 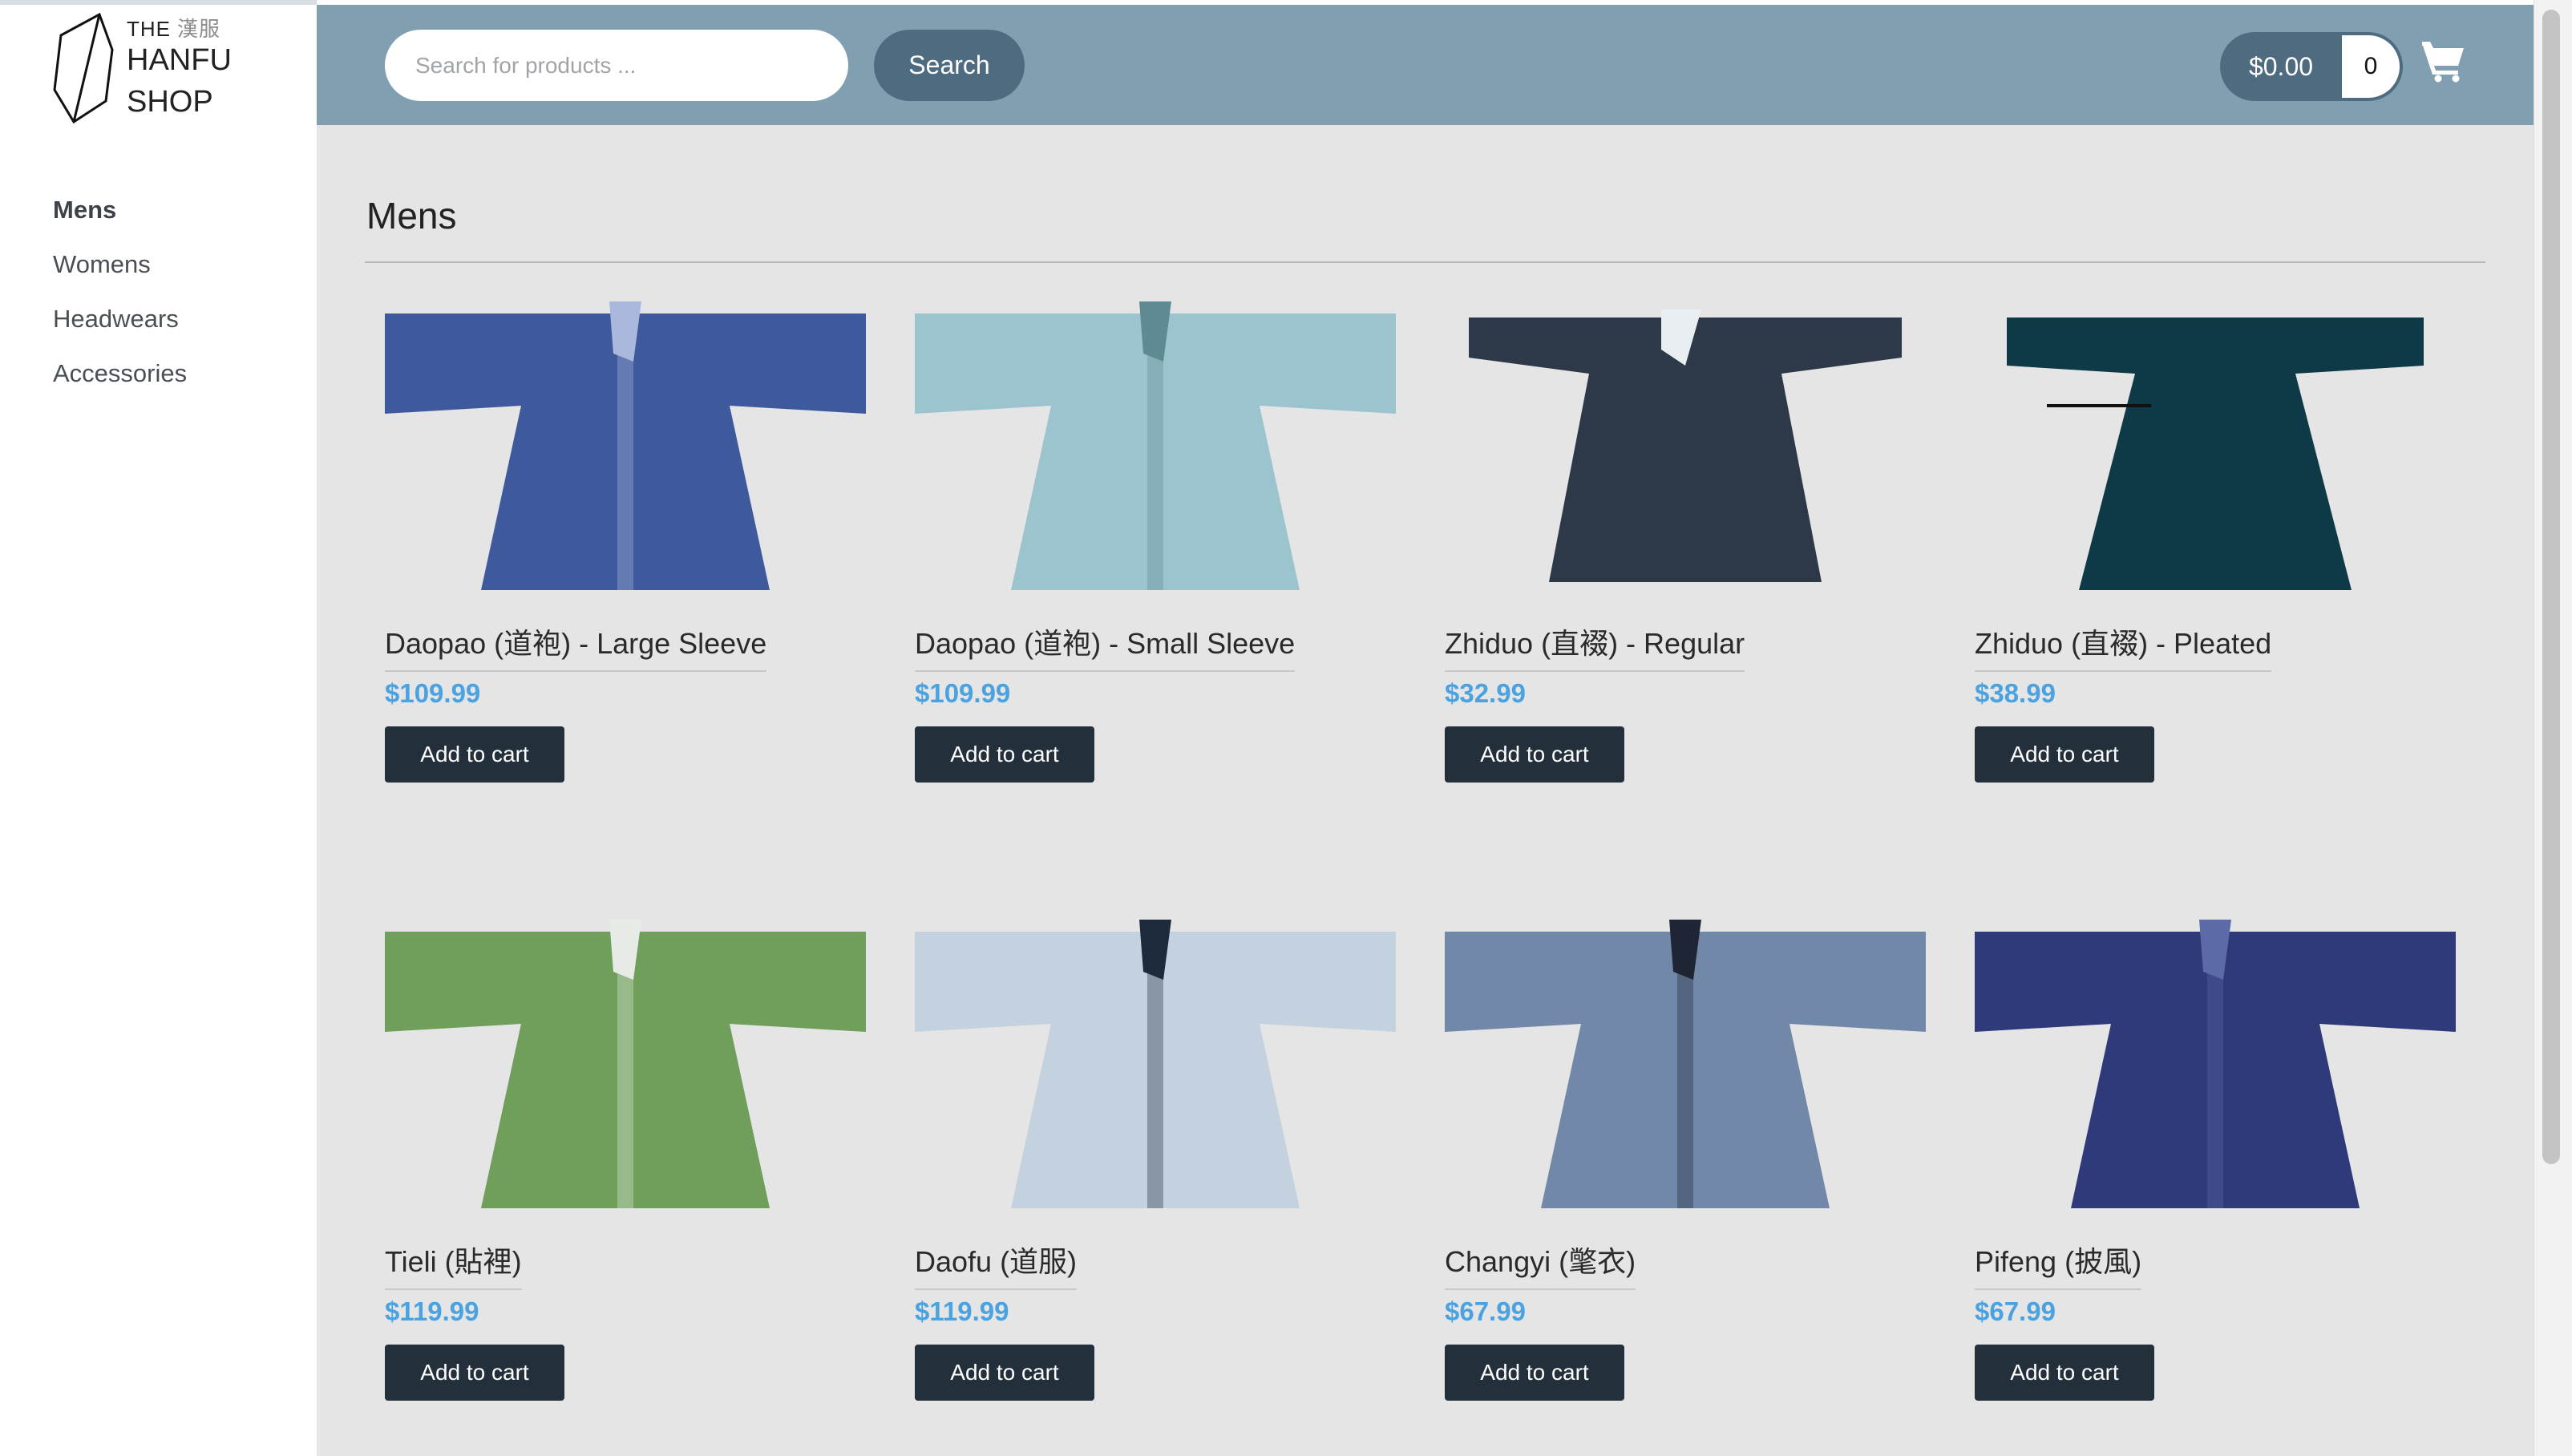 I want to click on sidebar-item-mens: Mens, so click(x=84, y=210).